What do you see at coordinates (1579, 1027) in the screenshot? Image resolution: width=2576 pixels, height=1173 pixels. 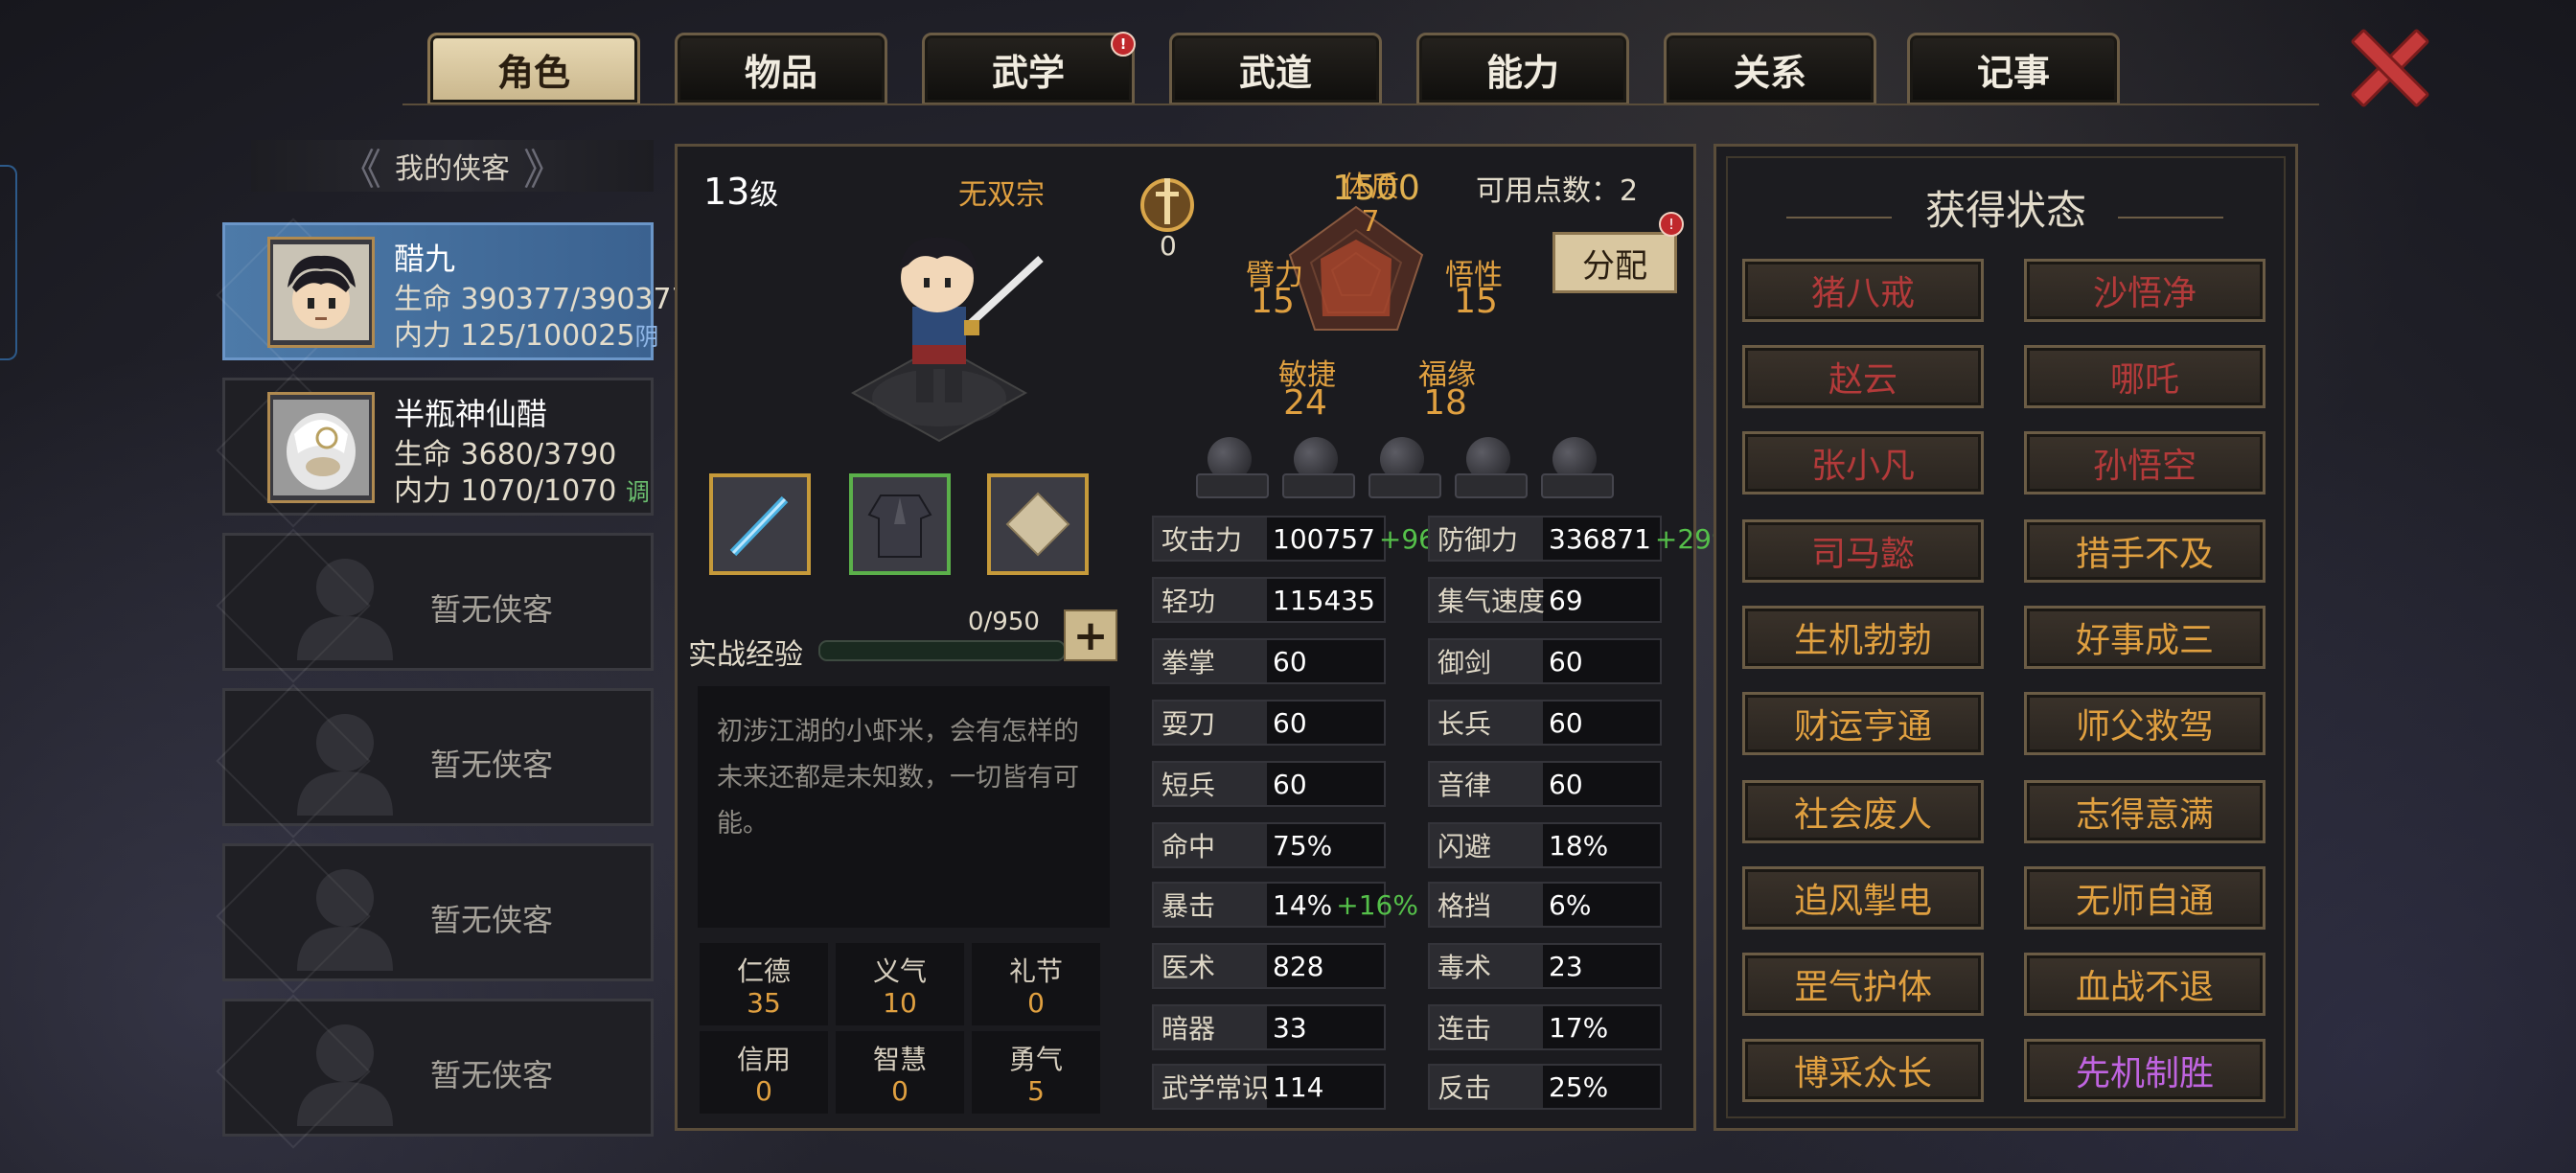 I see `attr-value: 17%` at bounding box center [1579, 1027].